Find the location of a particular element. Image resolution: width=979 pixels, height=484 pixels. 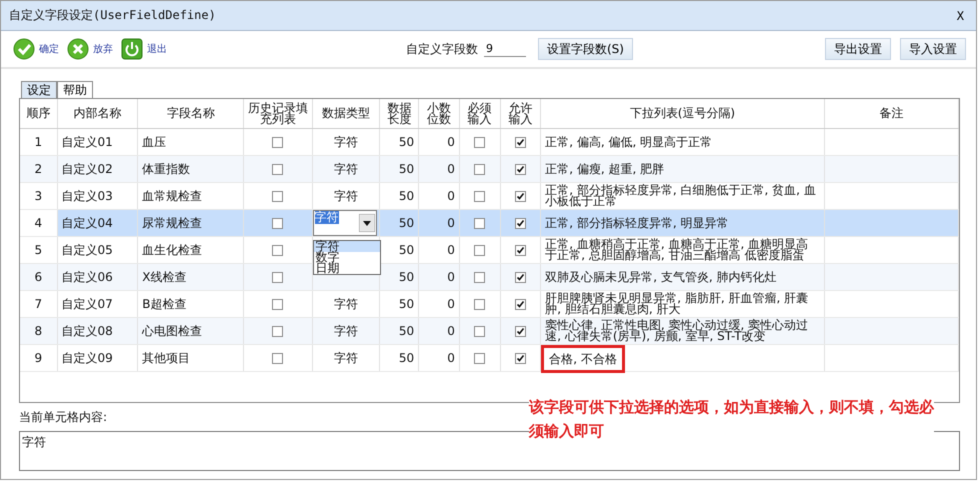

table-cell: 自定义07 is located at coordinates (87, 303).